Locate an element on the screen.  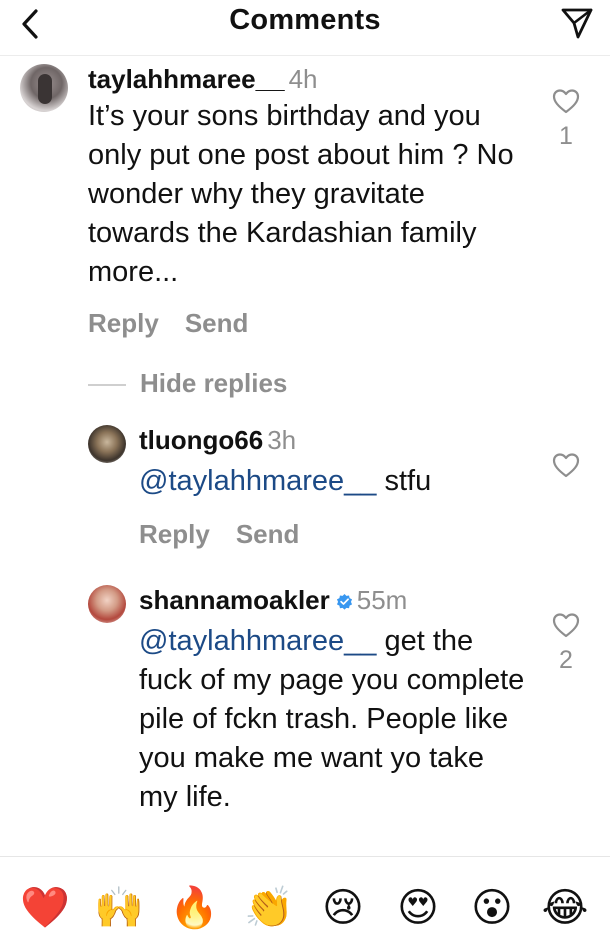
reply-timestamp: 55m is located at coordinates (382, 600).